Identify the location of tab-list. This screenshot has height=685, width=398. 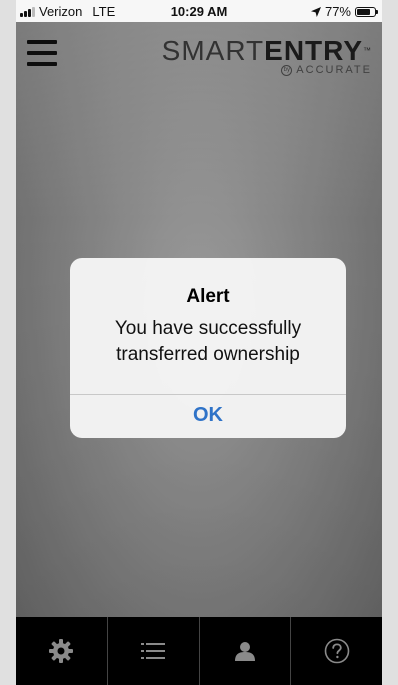
(152, 651).